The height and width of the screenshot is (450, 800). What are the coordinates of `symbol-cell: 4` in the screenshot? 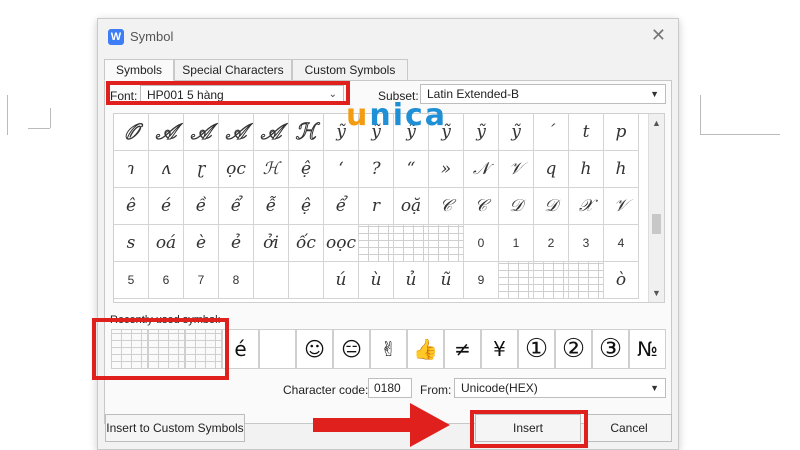 It's located at (621, 243).